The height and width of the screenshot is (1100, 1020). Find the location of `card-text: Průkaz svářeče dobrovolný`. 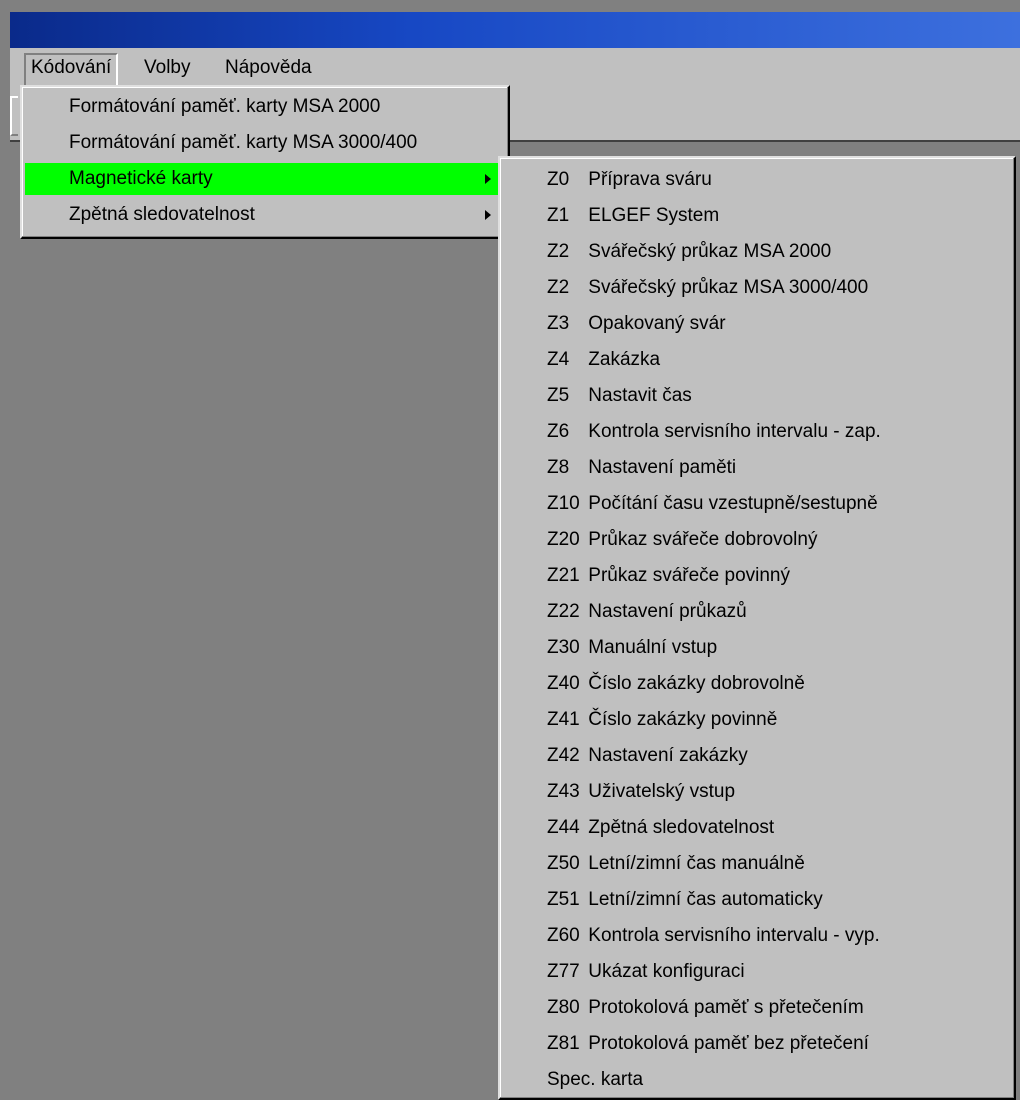

card-text: Průkaz svářeče dobrovolný is located at coordinates (703, 539).